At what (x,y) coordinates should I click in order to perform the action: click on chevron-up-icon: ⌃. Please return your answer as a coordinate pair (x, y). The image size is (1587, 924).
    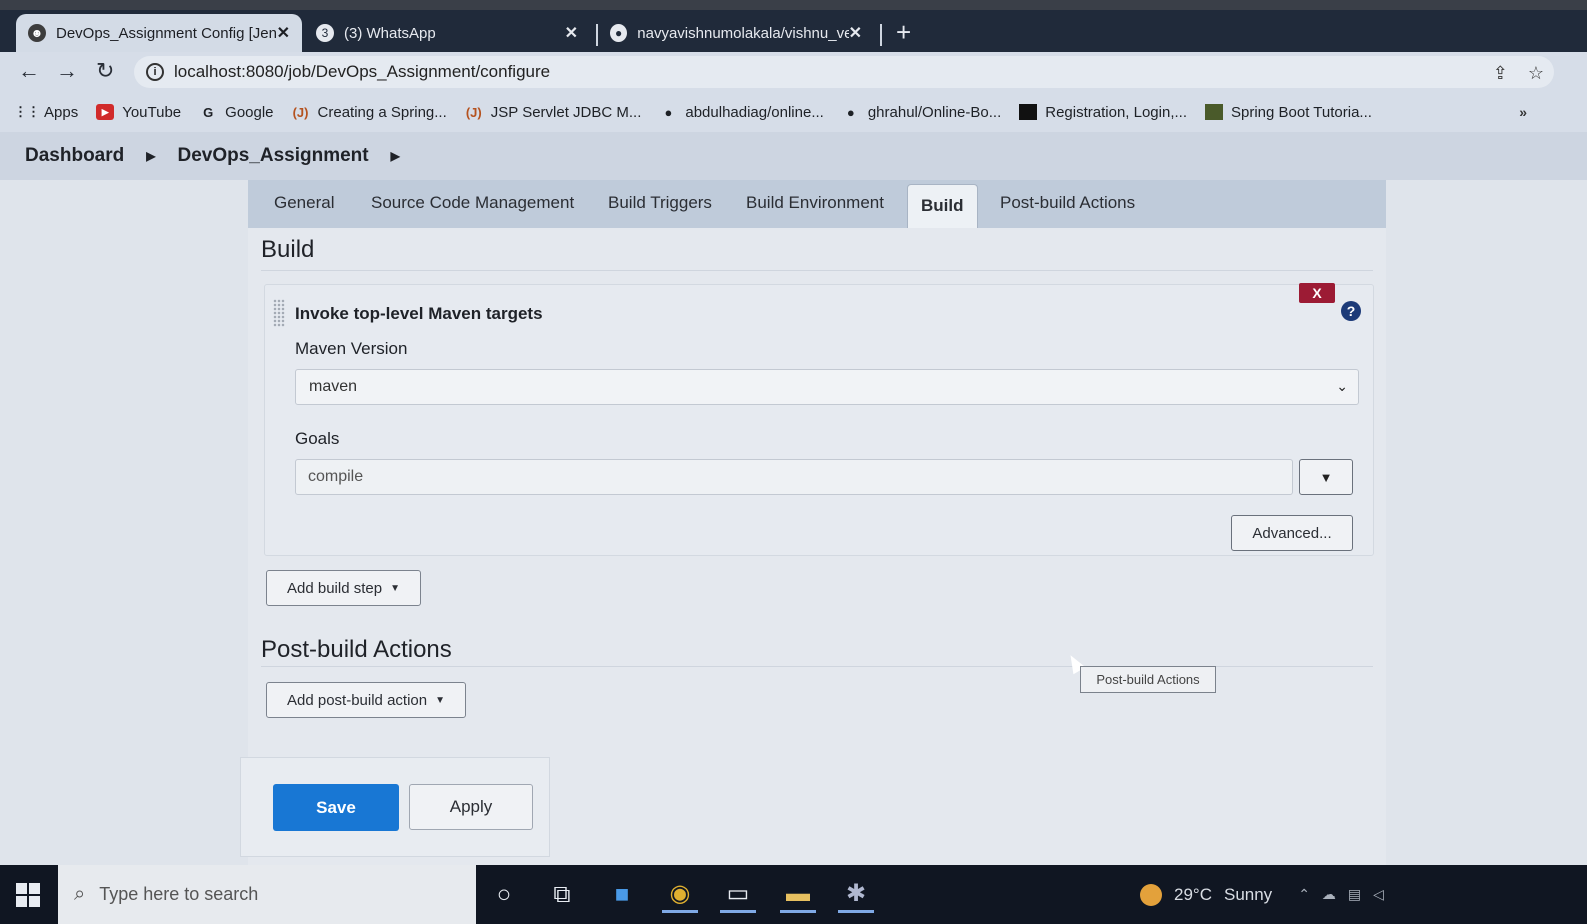
    Looking at the image, I should click on (1304, 894).